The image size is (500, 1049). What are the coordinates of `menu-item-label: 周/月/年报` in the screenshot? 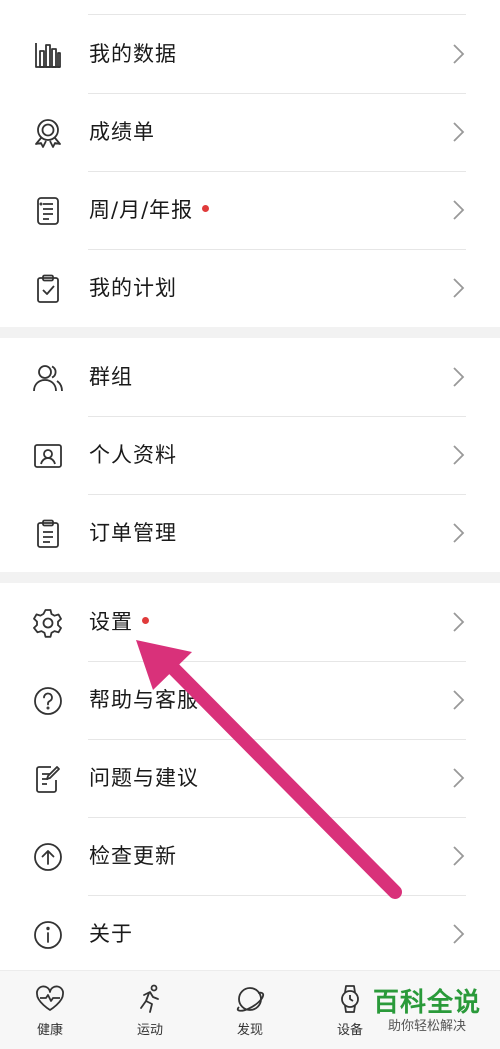 It's located at (149, 210).